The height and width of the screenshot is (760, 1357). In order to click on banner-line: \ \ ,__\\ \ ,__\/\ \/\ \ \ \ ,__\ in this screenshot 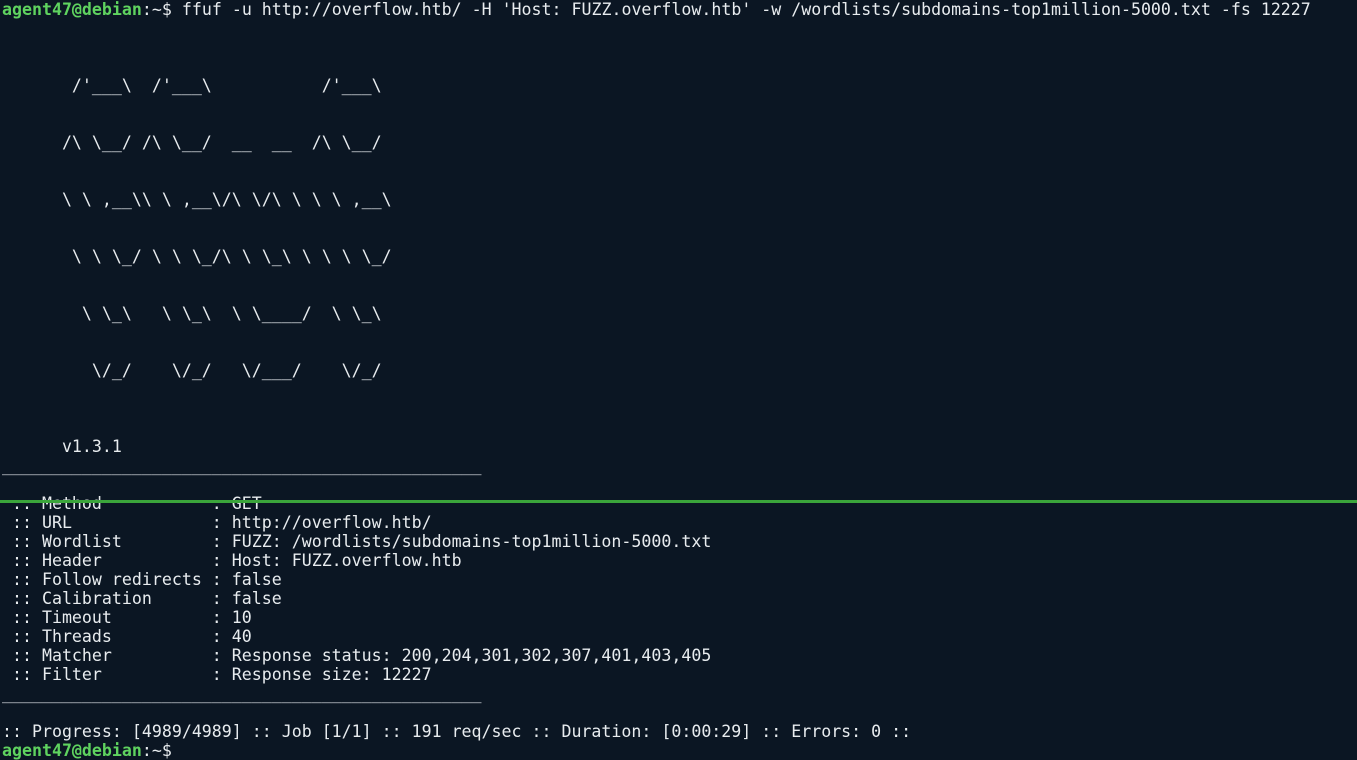, I will do `click(679, 199)`.